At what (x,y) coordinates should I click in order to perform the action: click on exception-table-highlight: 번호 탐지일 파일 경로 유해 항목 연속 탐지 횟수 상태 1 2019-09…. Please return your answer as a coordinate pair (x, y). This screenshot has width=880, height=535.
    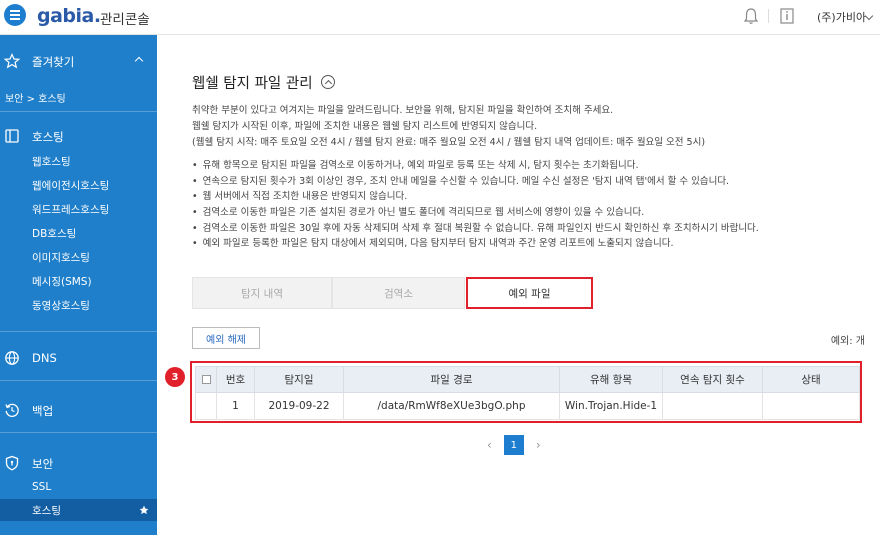
    Looking at the image, I should click on (526, 392).